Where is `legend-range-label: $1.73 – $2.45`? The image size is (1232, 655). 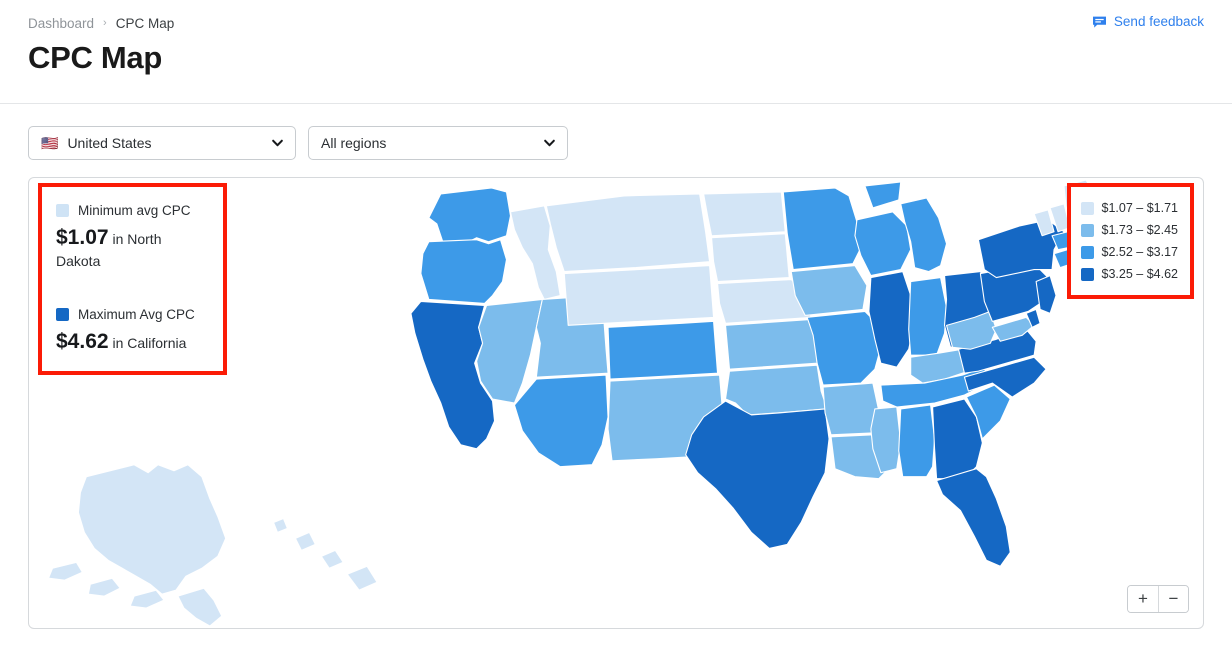 legend-range-label: $1.73 – $2.45 is located at coordinates (1139, 230).